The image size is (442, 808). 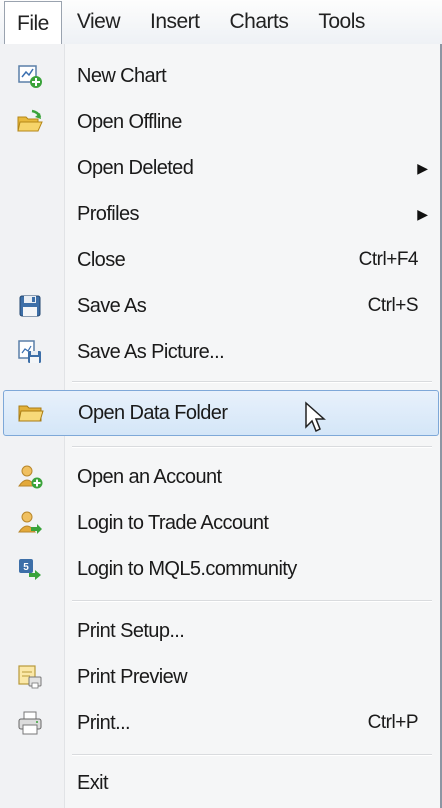 I want to click on save-picture-icon, so click(x=30, y=352).